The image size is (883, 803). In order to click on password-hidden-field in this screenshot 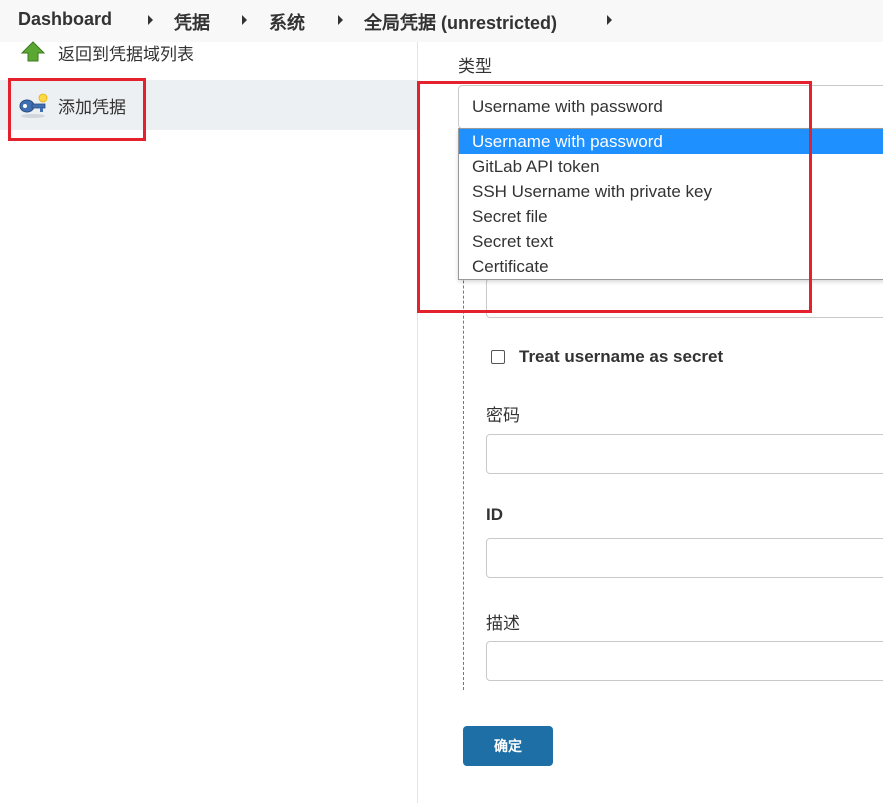, I will do `click(684, 298)`.